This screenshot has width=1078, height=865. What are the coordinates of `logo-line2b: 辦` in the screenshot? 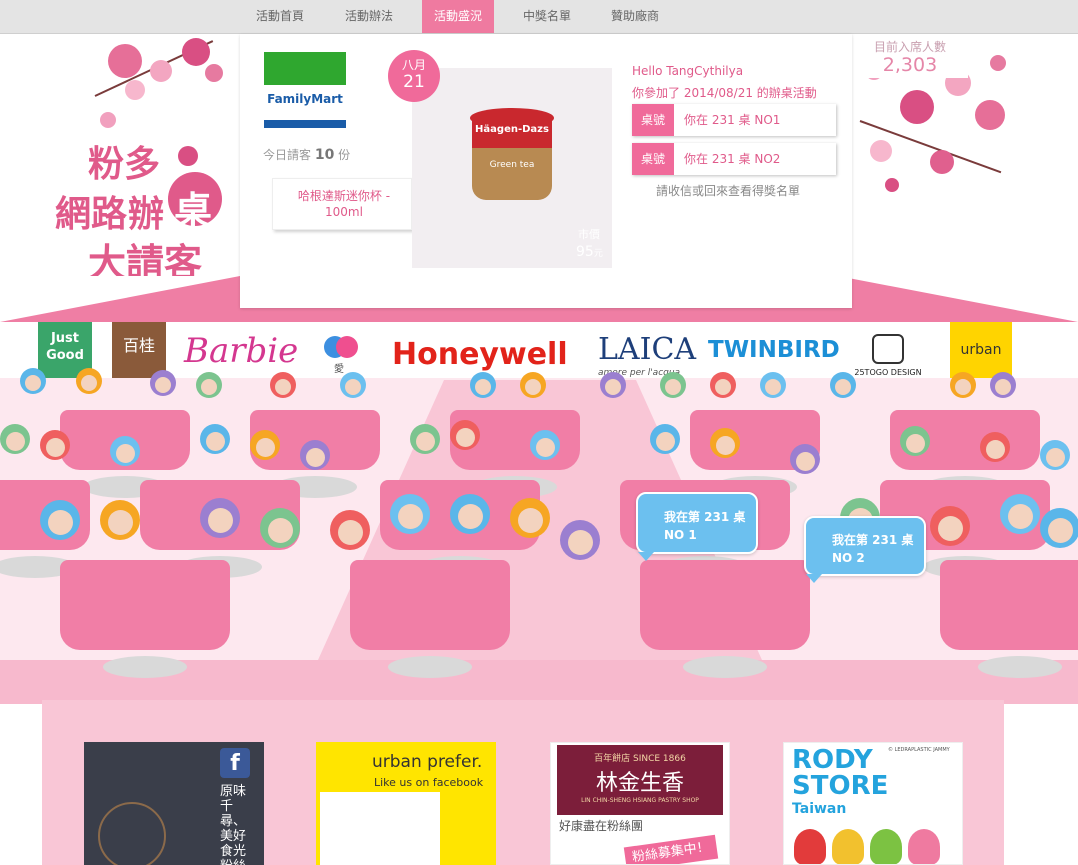 It's located at (146, 214).